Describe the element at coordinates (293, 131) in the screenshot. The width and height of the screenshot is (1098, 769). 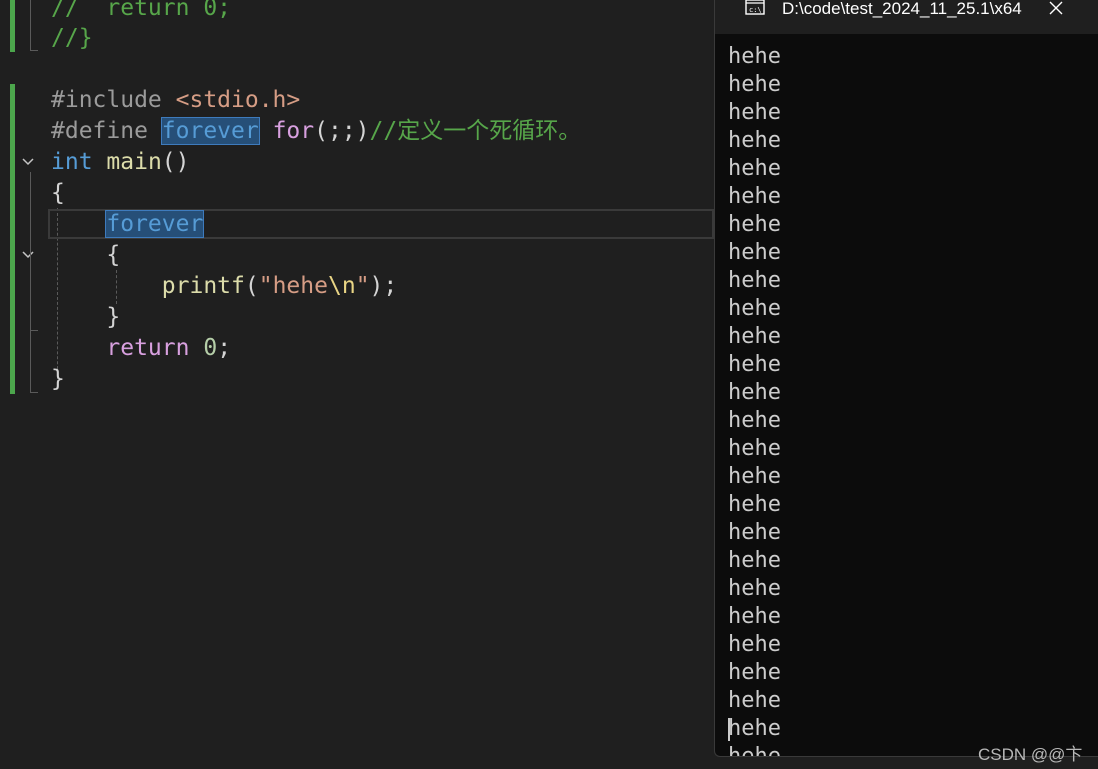
I see `code-token: for` at that location.